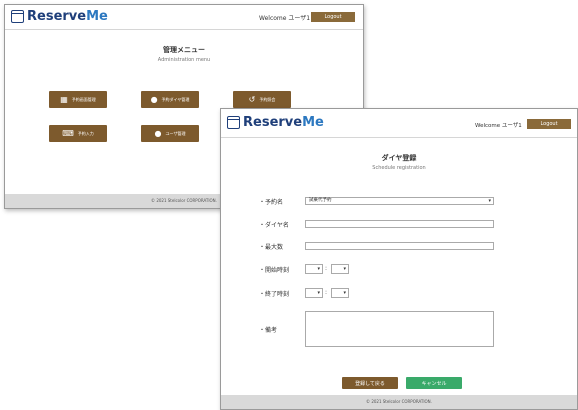 The width and height of the screenshot is (578, 410). What do you see at coordinates (320, 200) in the screenshot?
I see `reservation-name-value: 試乗代予約` at bounding box center [320, 200].